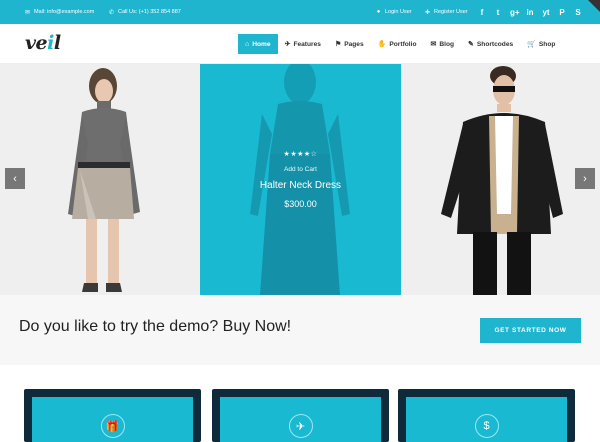  What do you see at coordinates (112, 426) in the screenshot?
I see `gift-icon: 🎁` at bounding box center [112, 426].